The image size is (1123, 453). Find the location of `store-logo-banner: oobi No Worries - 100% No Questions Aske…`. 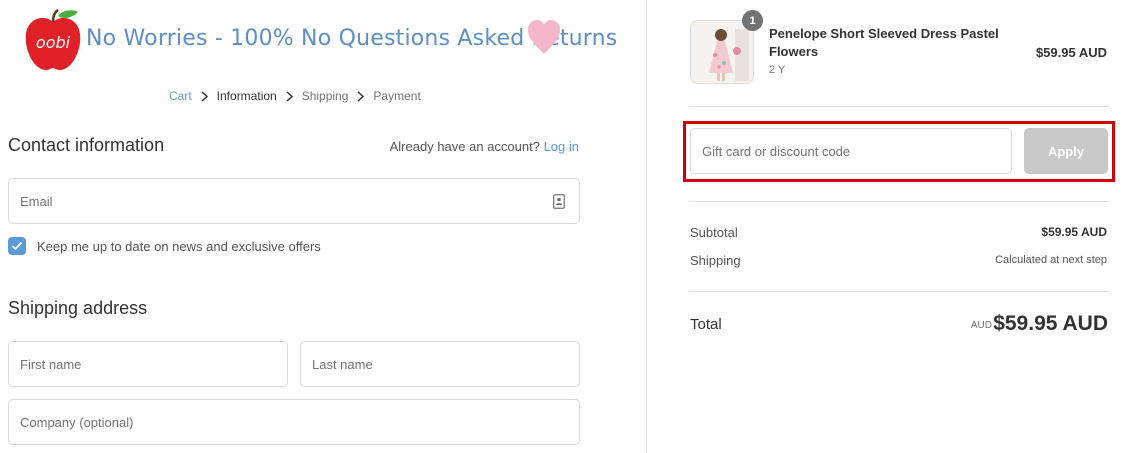

store-logo-banner: oobi No Worries - 100% No Questions Aske… is located at coordinates (319, 41).